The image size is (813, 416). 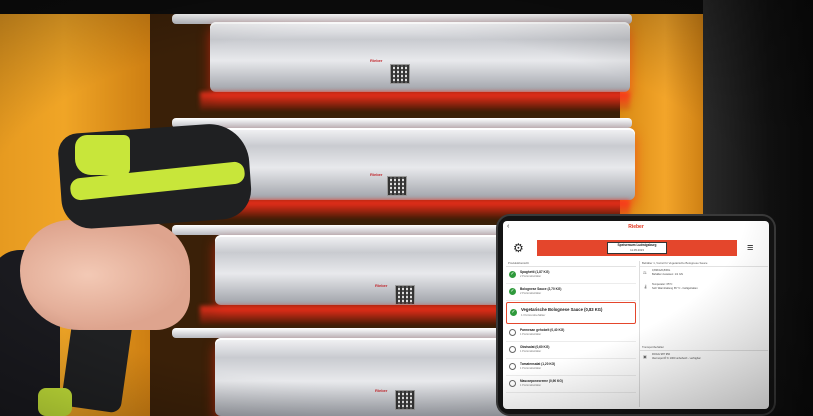 What do you see at coordinates (535, 272) in the screenshot?
I see `item-name: Spaghetti (1,87 KG)` at bounding box center [535, 272].